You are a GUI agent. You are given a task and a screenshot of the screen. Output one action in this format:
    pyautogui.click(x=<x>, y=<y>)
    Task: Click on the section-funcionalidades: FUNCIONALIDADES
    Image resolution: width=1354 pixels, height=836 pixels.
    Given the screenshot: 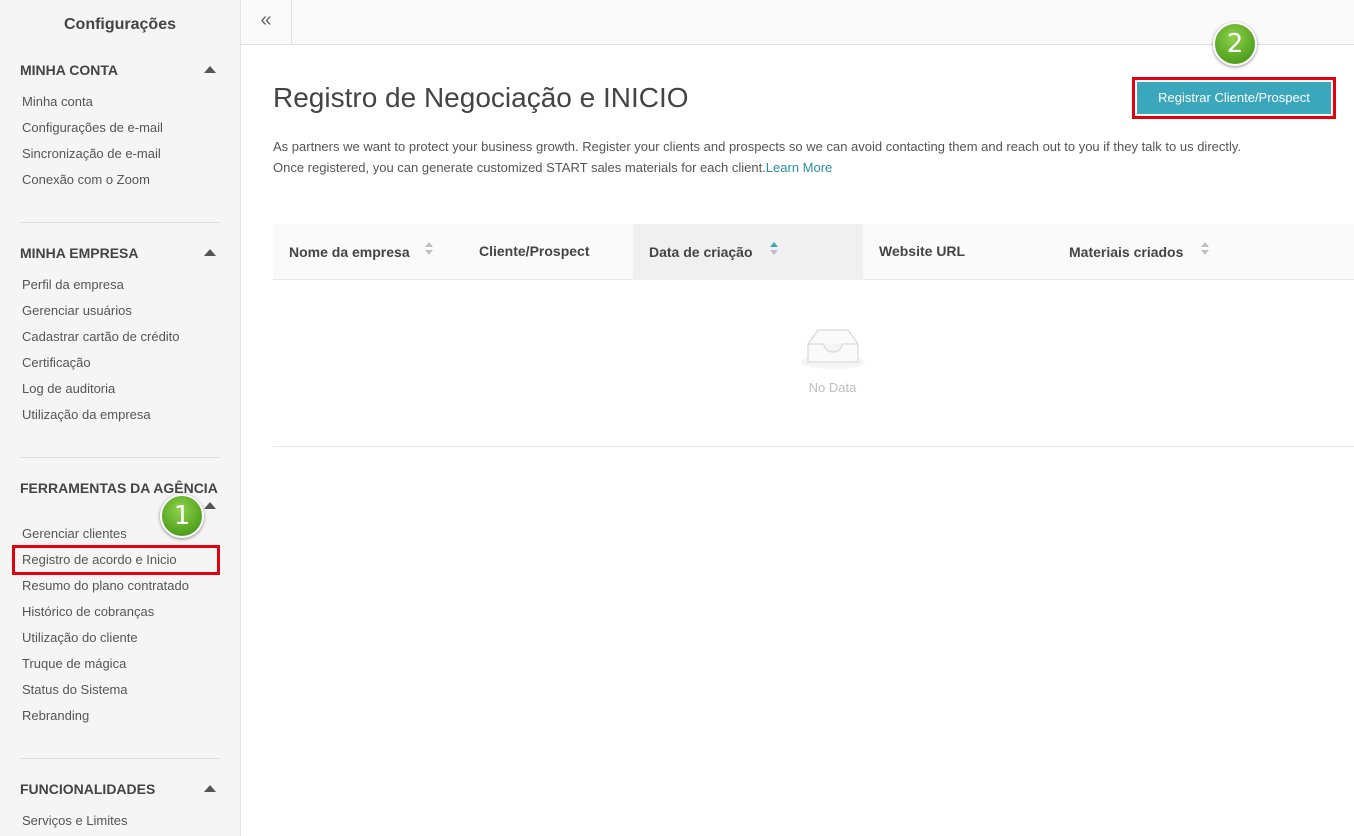 What is the action you would take?
    pyautogui.click(x=120, y=791)
    